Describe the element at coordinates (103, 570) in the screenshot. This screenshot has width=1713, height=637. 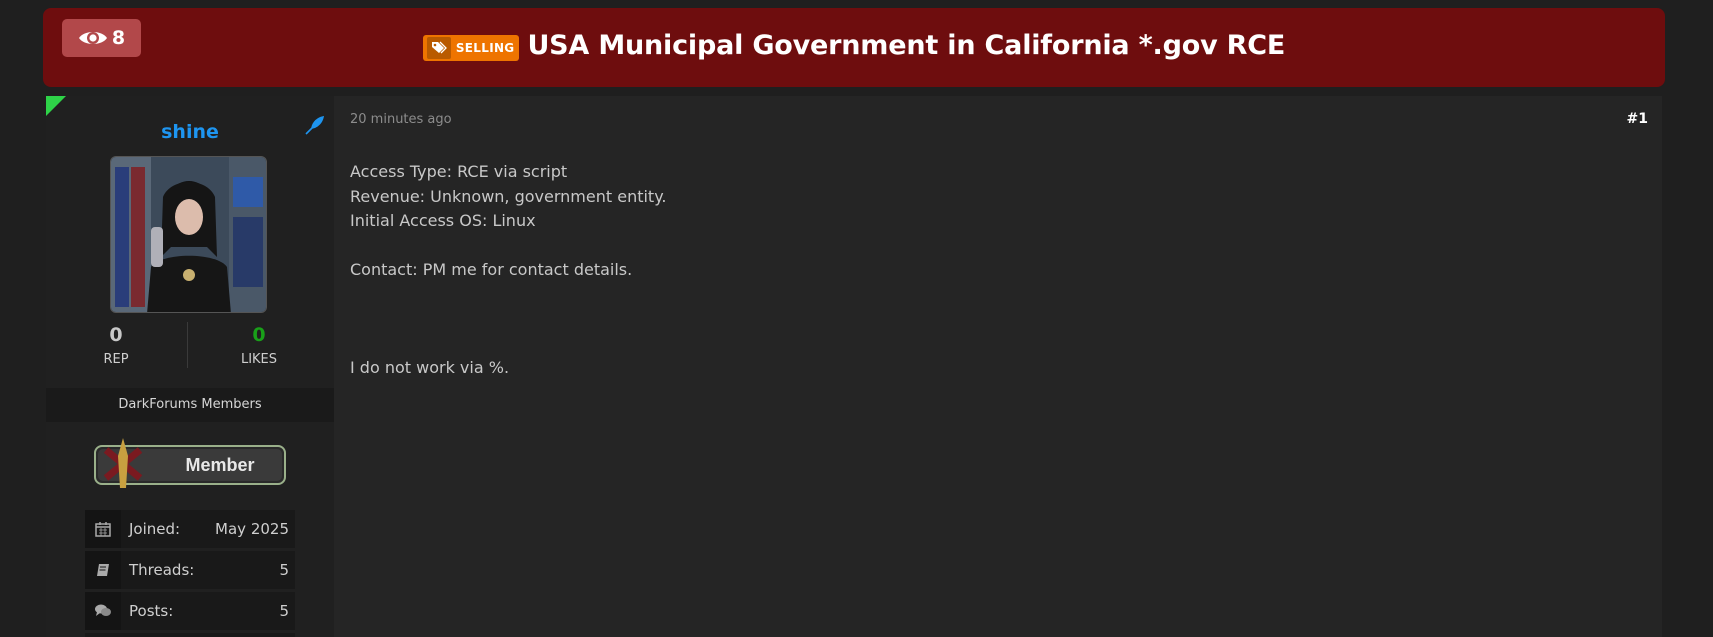
I see `book-icon` at that location.